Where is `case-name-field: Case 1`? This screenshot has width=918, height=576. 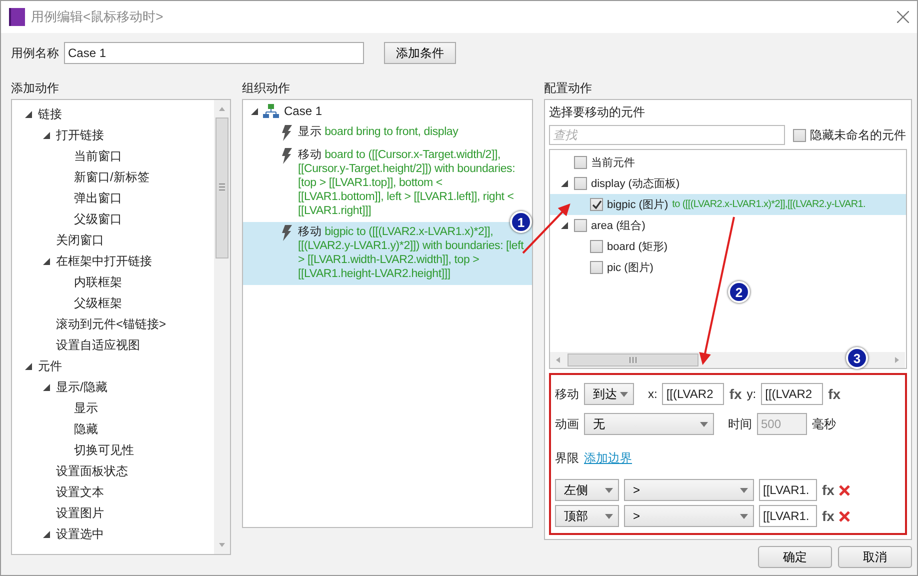 case-name-field: Case 1 is located at coordinates (214, 53).